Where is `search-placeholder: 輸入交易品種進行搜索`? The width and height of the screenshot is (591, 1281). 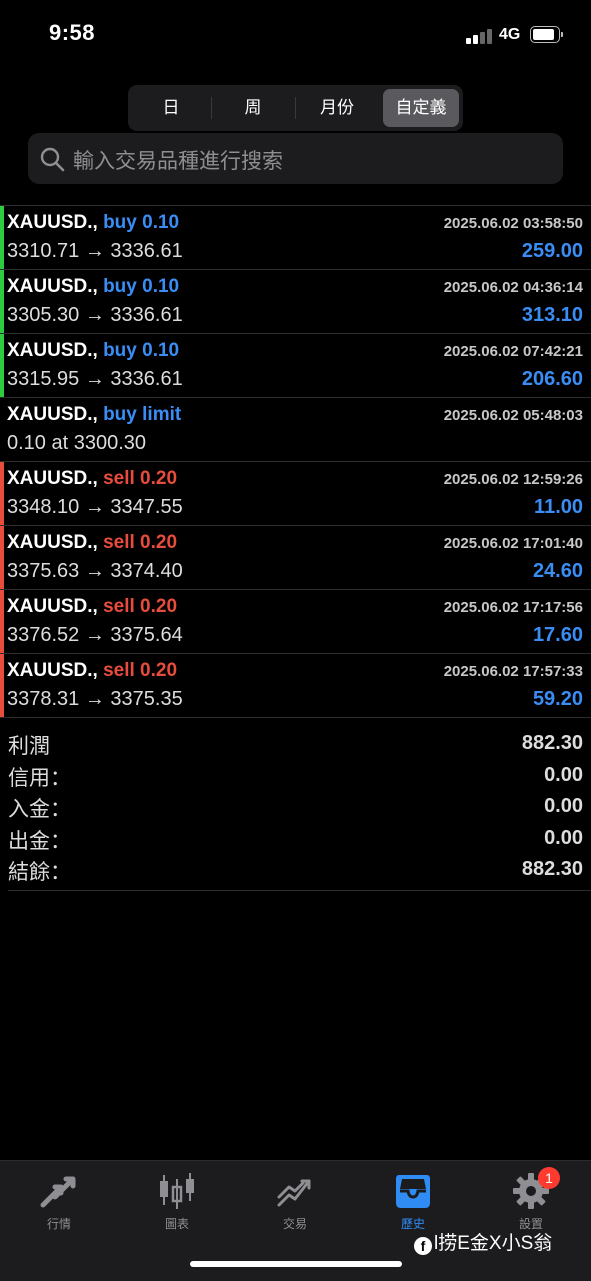
search-placeholder: 輸入交易品種進行搜索 is located at coordinates (178, 161).